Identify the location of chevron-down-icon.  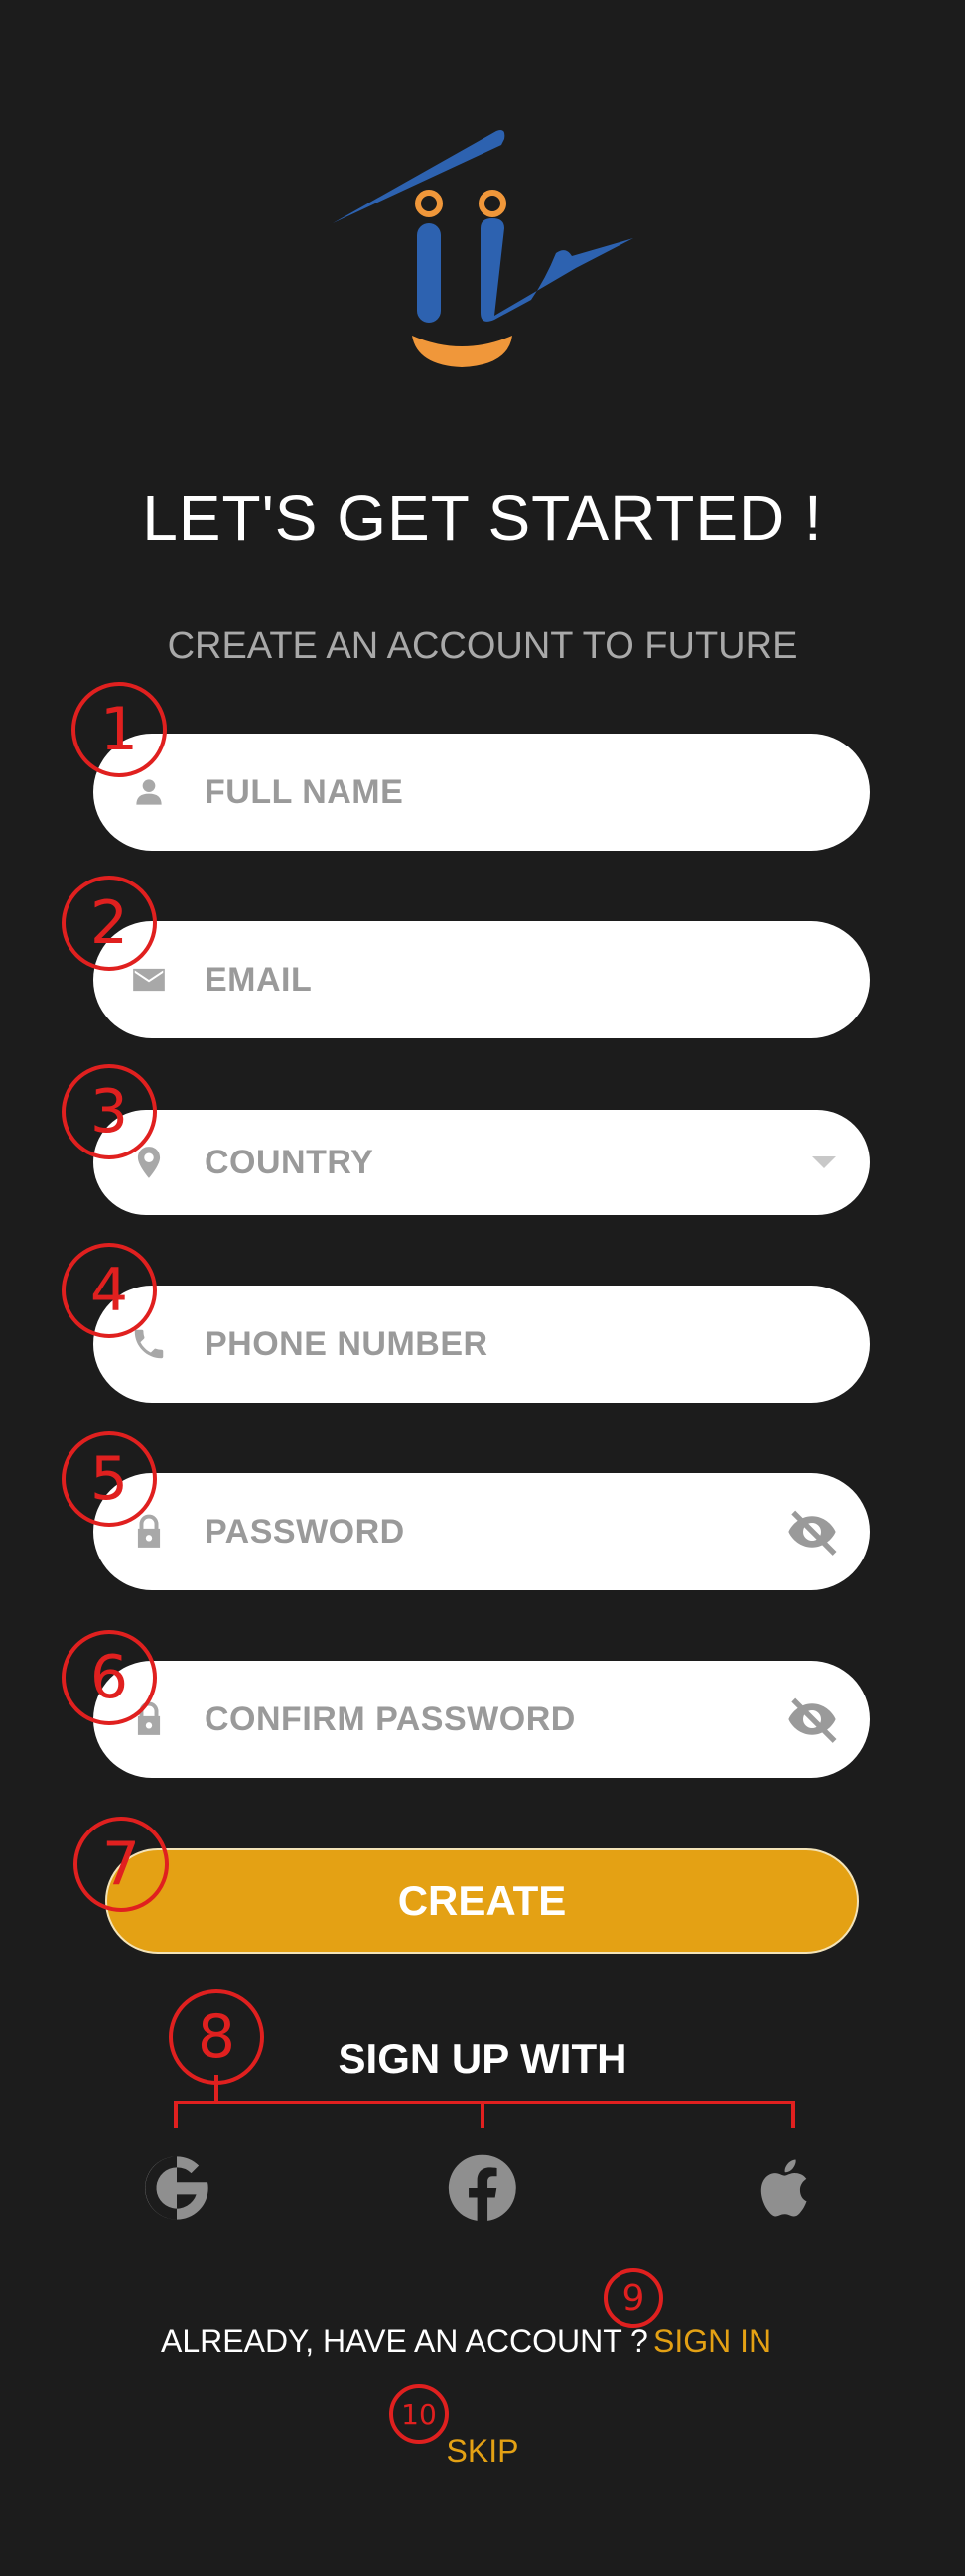
(824, 1162).